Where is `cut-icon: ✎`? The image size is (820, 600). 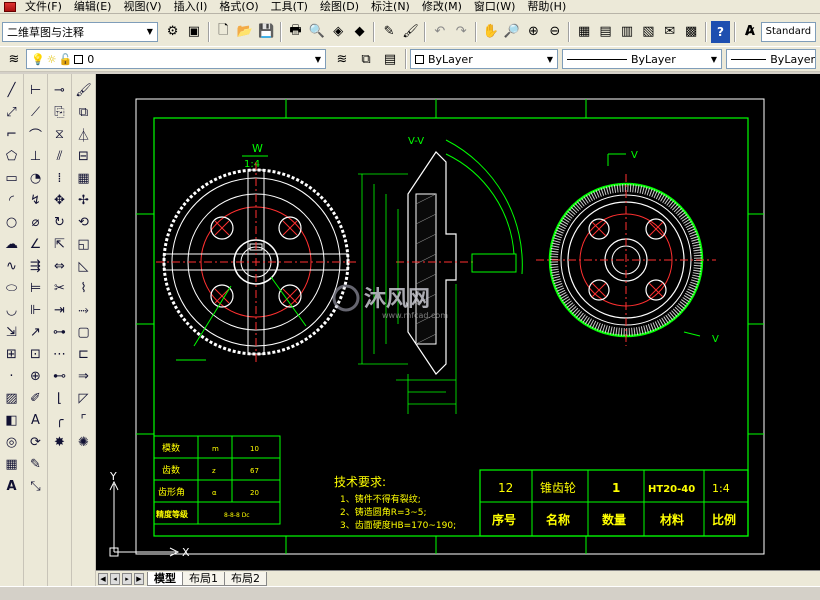
cut-icon: ✎ is located at coordinates (388, 32).